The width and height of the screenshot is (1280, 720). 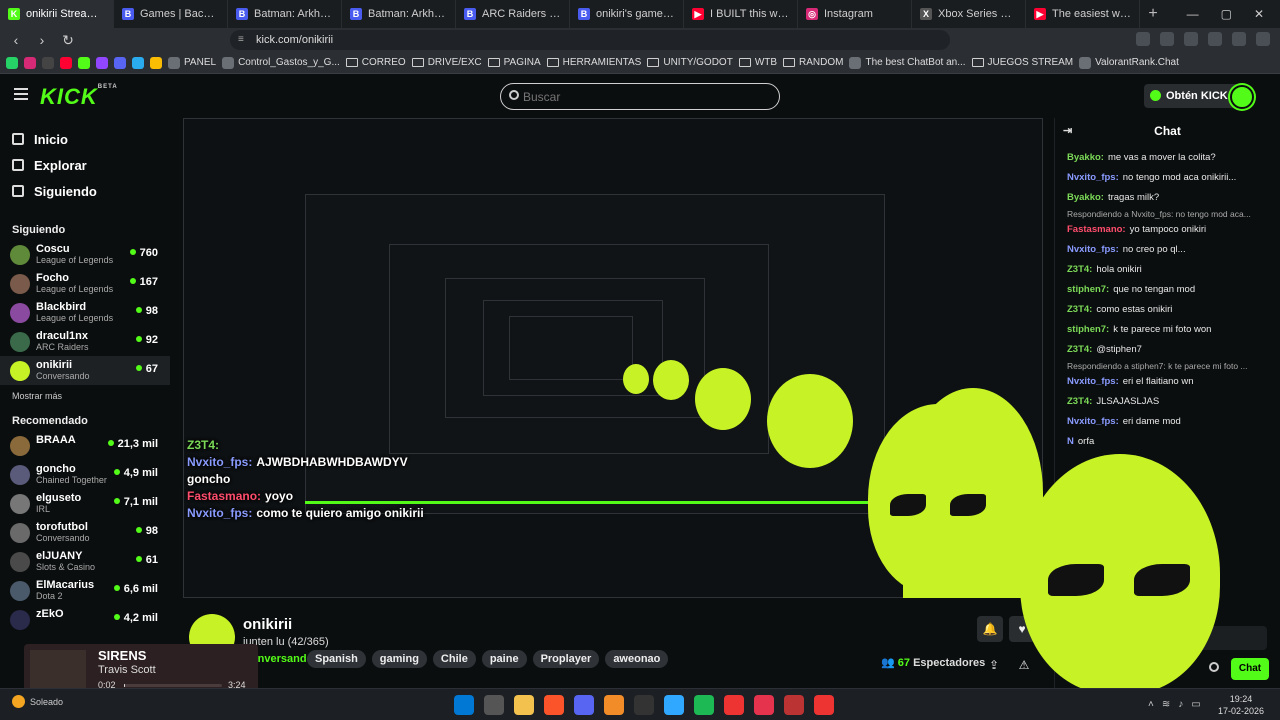 I want to click on bookmark-item: UNITY/GODOT, so click(x=690, y=62).